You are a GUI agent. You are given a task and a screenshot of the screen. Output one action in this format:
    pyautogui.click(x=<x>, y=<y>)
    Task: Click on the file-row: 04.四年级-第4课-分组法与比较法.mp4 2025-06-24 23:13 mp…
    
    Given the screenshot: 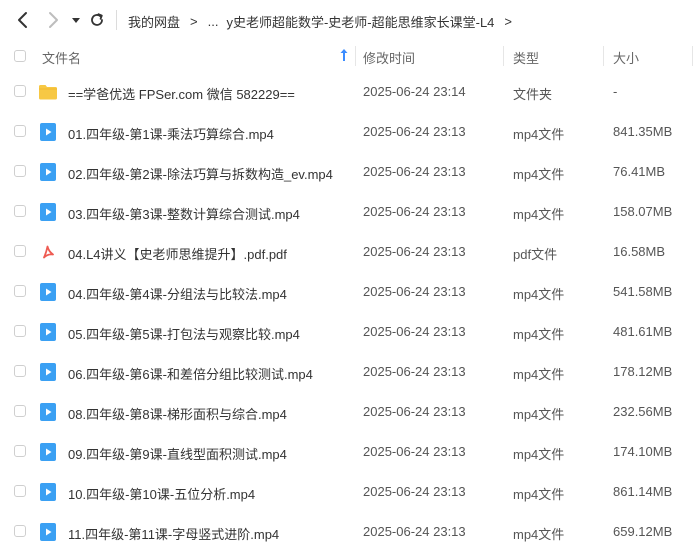 What is the action you would take?
    pyautogui.click(x=349, y=292)
    